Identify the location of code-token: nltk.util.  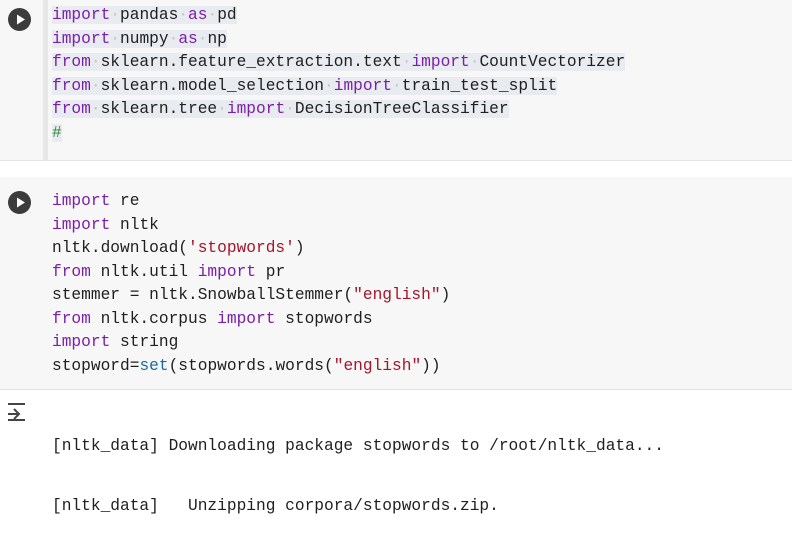
(144, 271).